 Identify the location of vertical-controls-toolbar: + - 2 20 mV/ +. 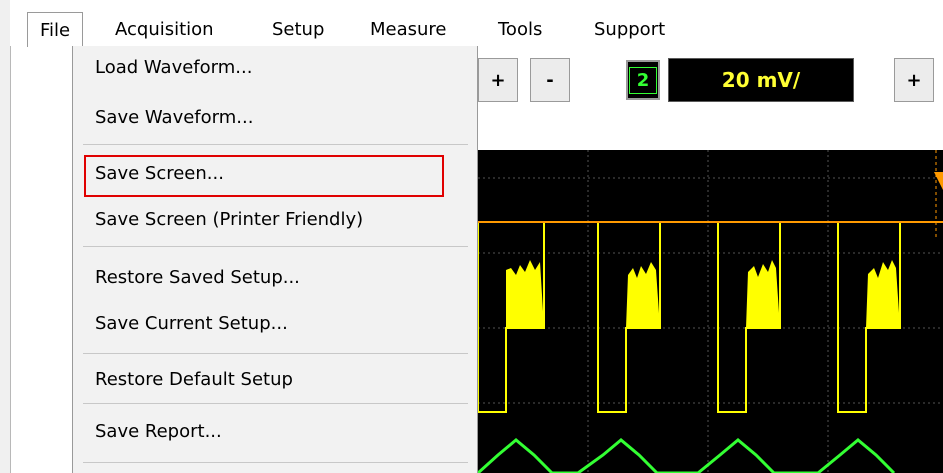
(710, 98).